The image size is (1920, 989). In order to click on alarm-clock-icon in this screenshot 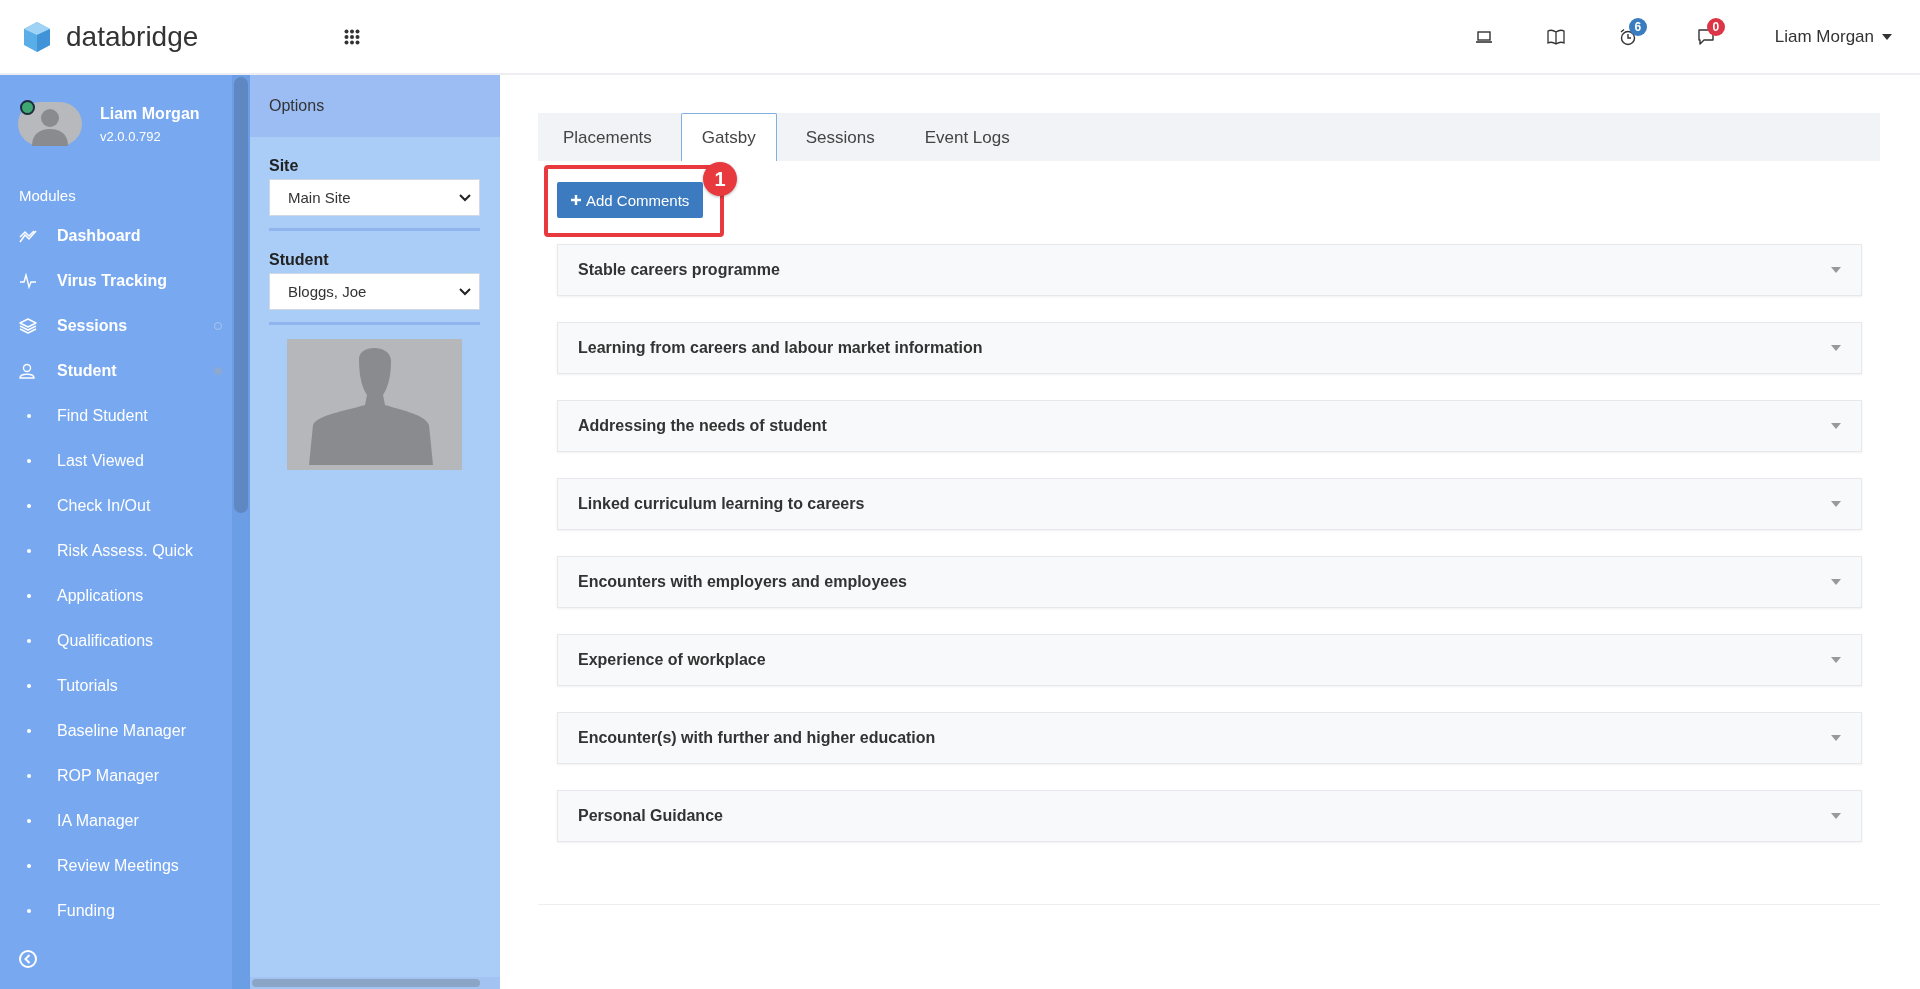, I will do `click(1627, 36)`.